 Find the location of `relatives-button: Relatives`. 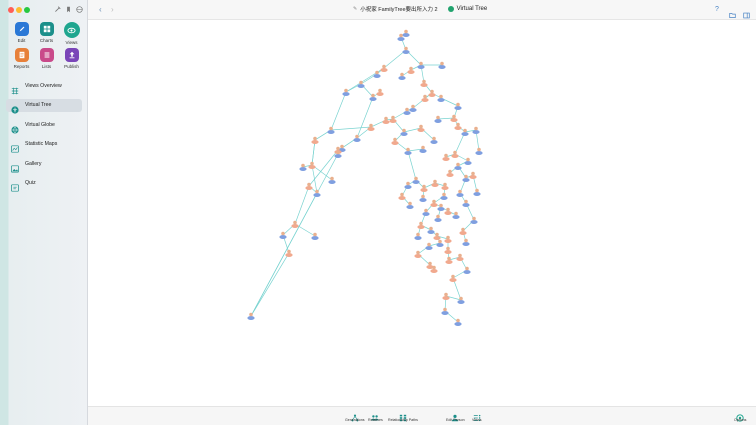

relatives-button: Relatives is located at coordinates (375, 415).